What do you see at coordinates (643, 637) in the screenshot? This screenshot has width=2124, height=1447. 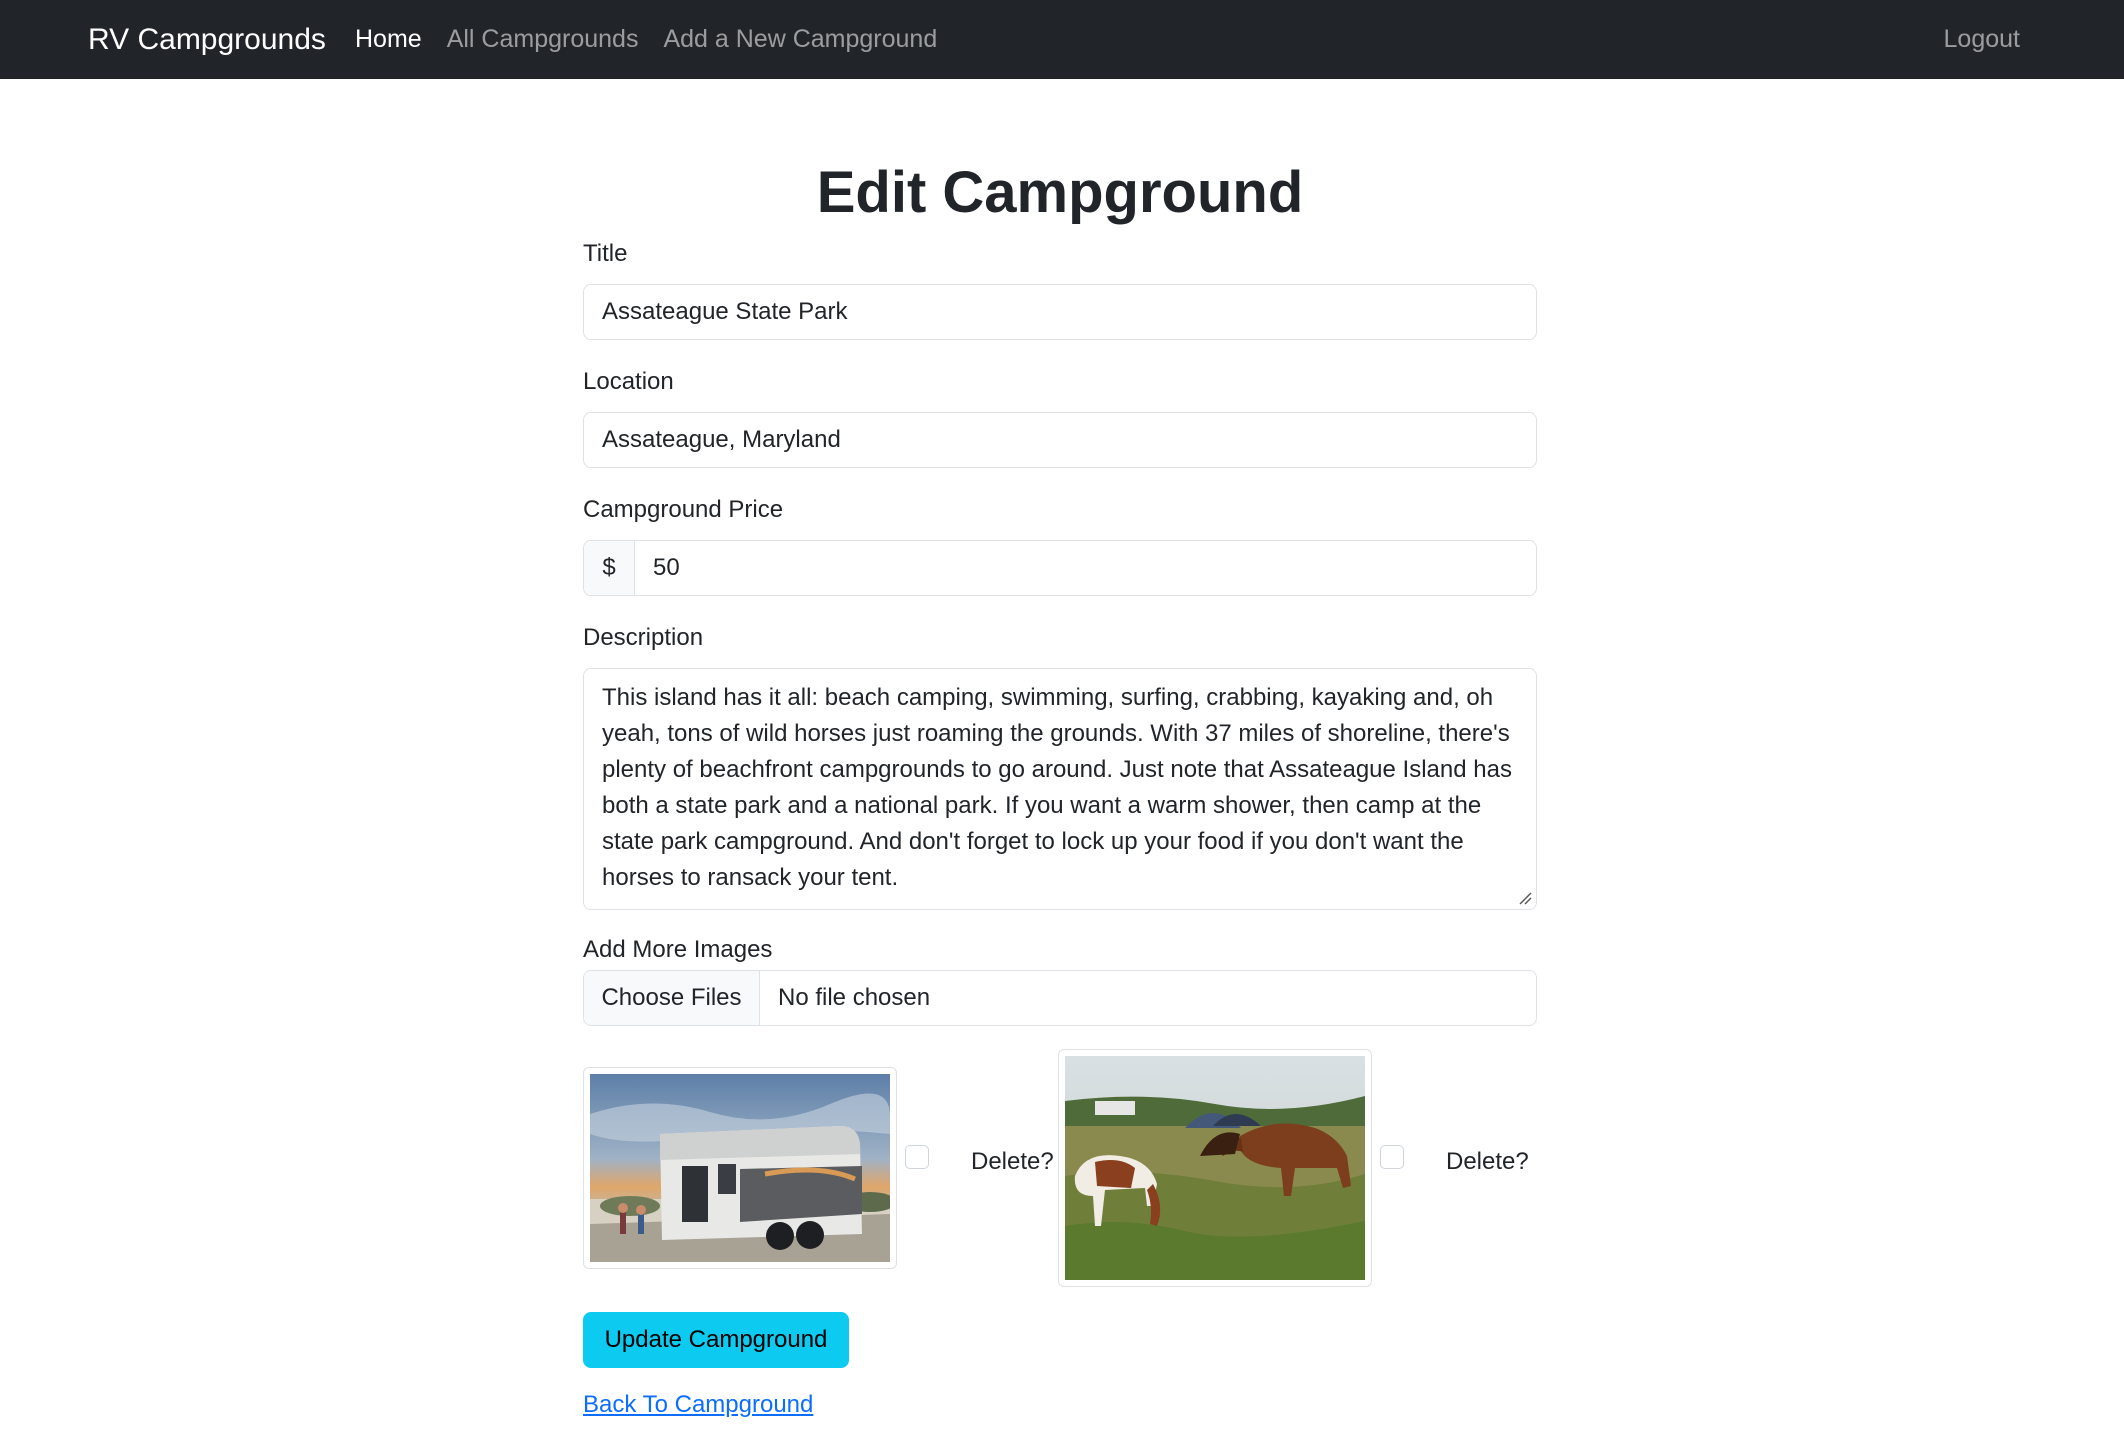 I see `description-label: Description` at bounding box center [643, 637].